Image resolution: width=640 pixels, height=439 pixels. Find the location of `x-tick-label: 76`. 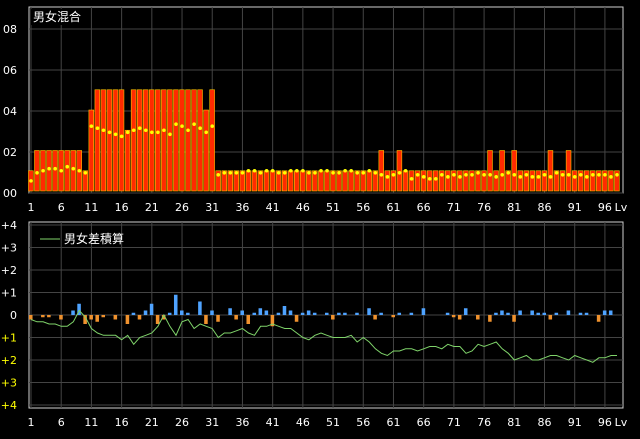

x-tick-label: 76 is located at coordinates (484, 422).